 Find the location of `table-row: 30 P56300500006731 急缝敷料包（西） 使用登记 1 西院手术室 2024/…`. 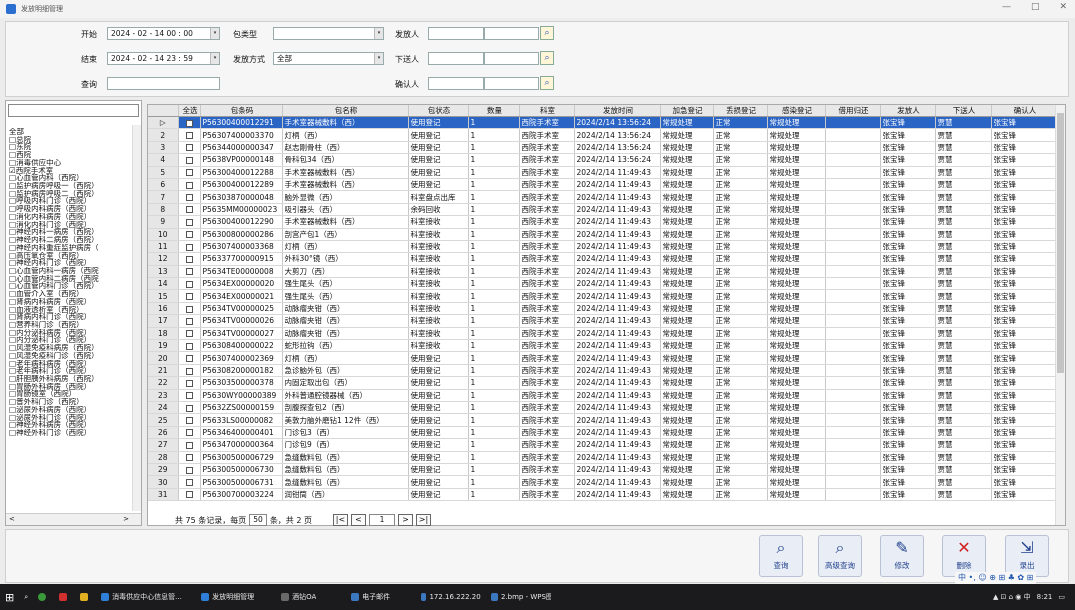

table-row: 30 P56300500006731 急缝敷料包（西） 使用登记 1 西院手术室 2024/… is located at coordinates (603, 482).